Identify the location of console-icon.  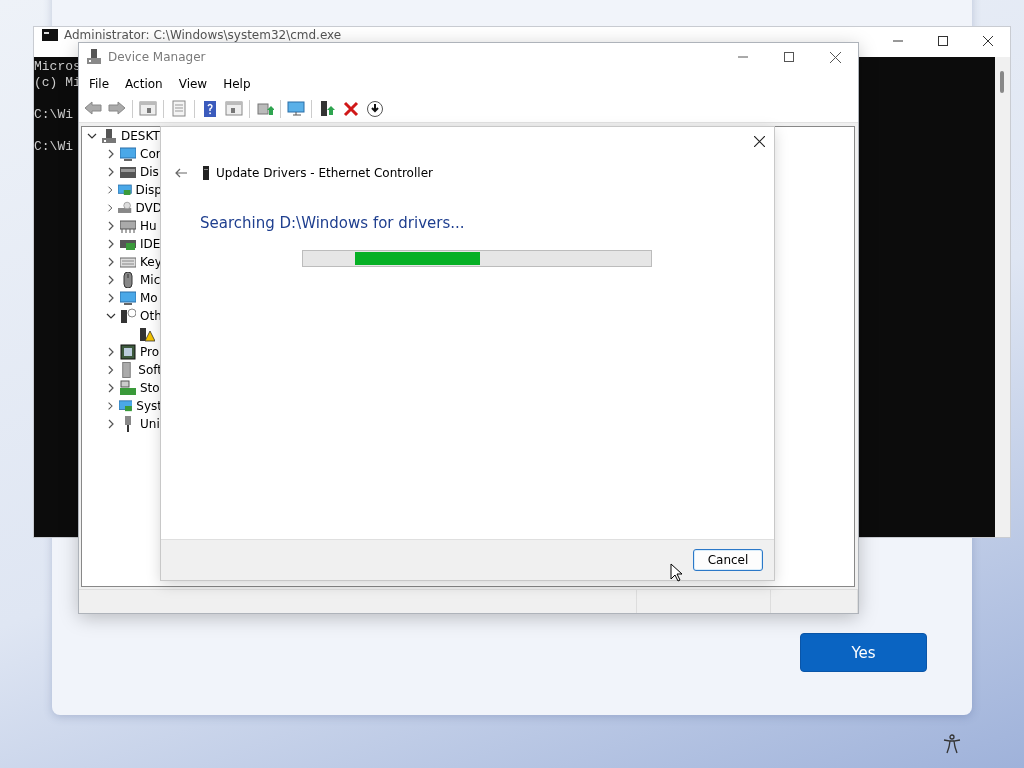
(50, 35).